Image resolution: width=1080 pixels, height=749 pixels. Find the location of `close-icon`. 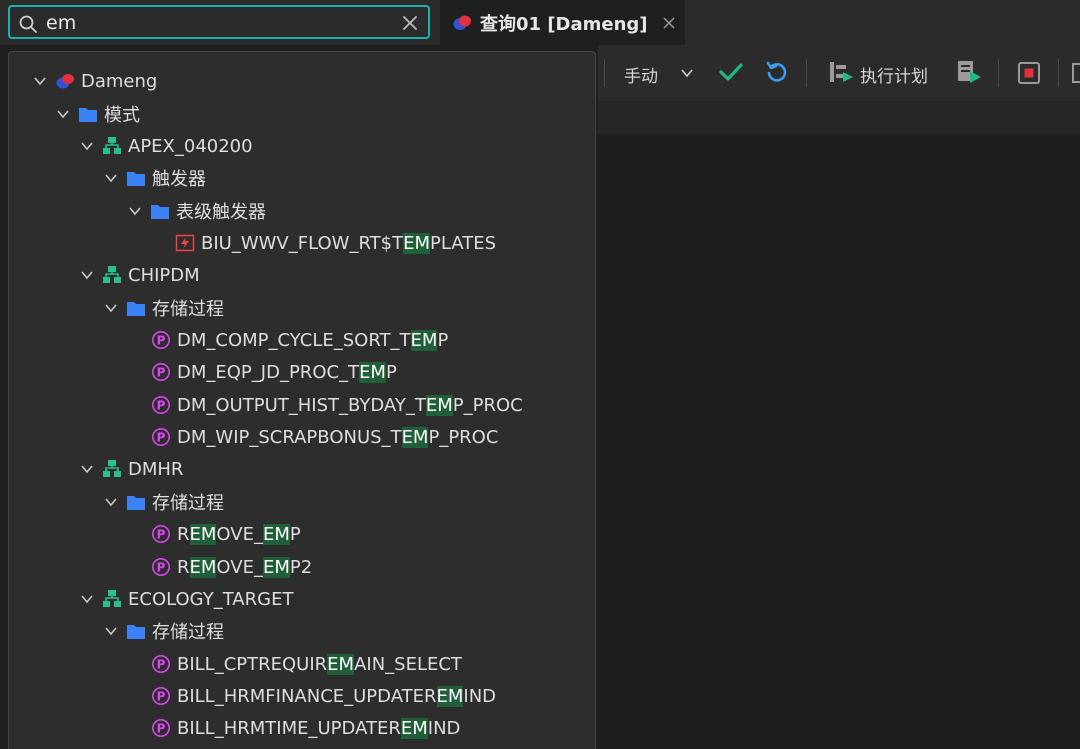

close-icon is located at coordinates (669, 23).